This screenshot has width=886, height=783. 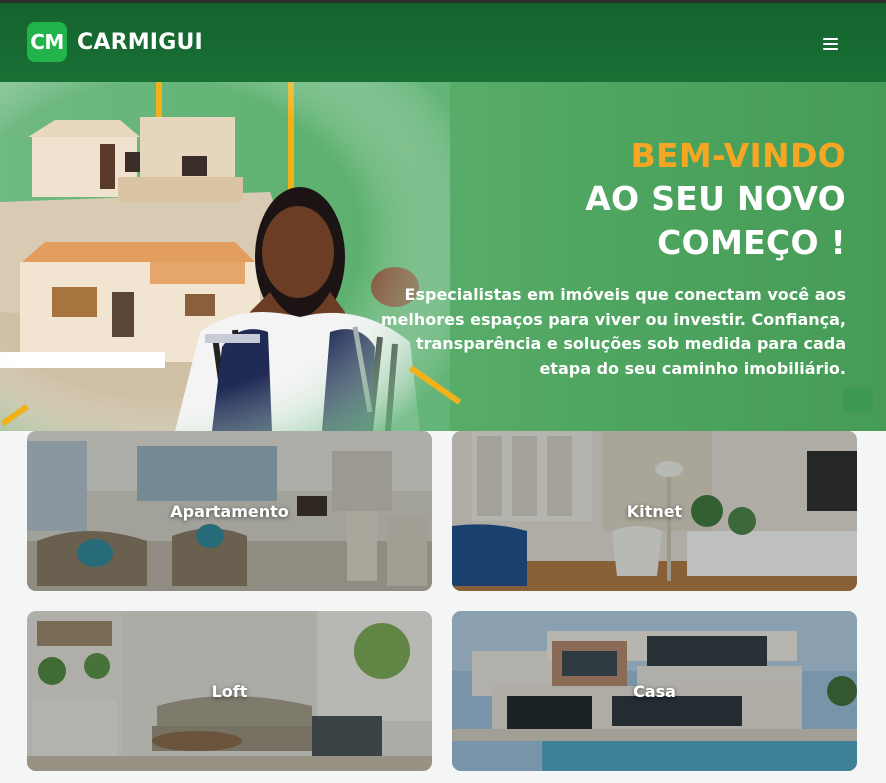 I want to click on hero-title-welcome: BEM-VINDO, so click(x=738, y=155).